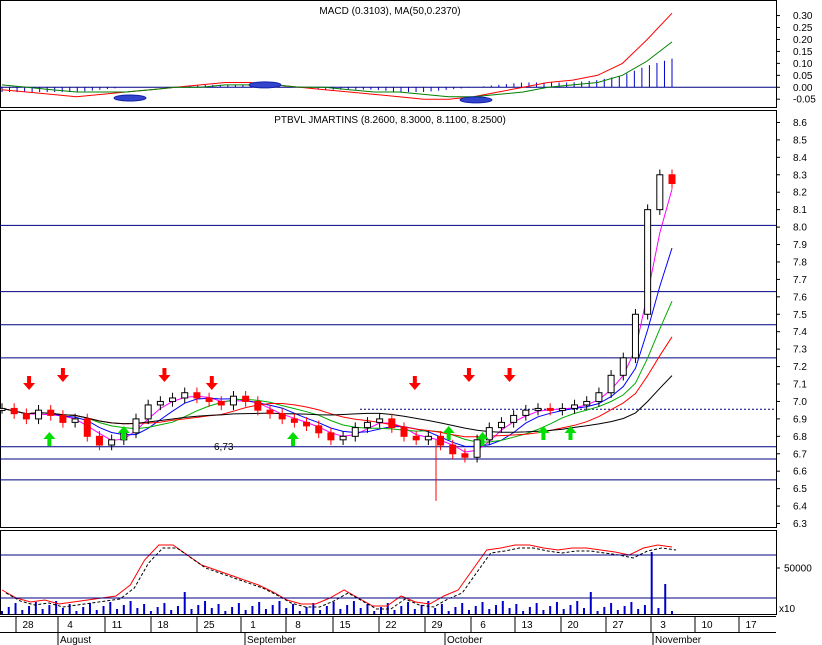  I want to click on scale-note: x10, so click(787, 609).